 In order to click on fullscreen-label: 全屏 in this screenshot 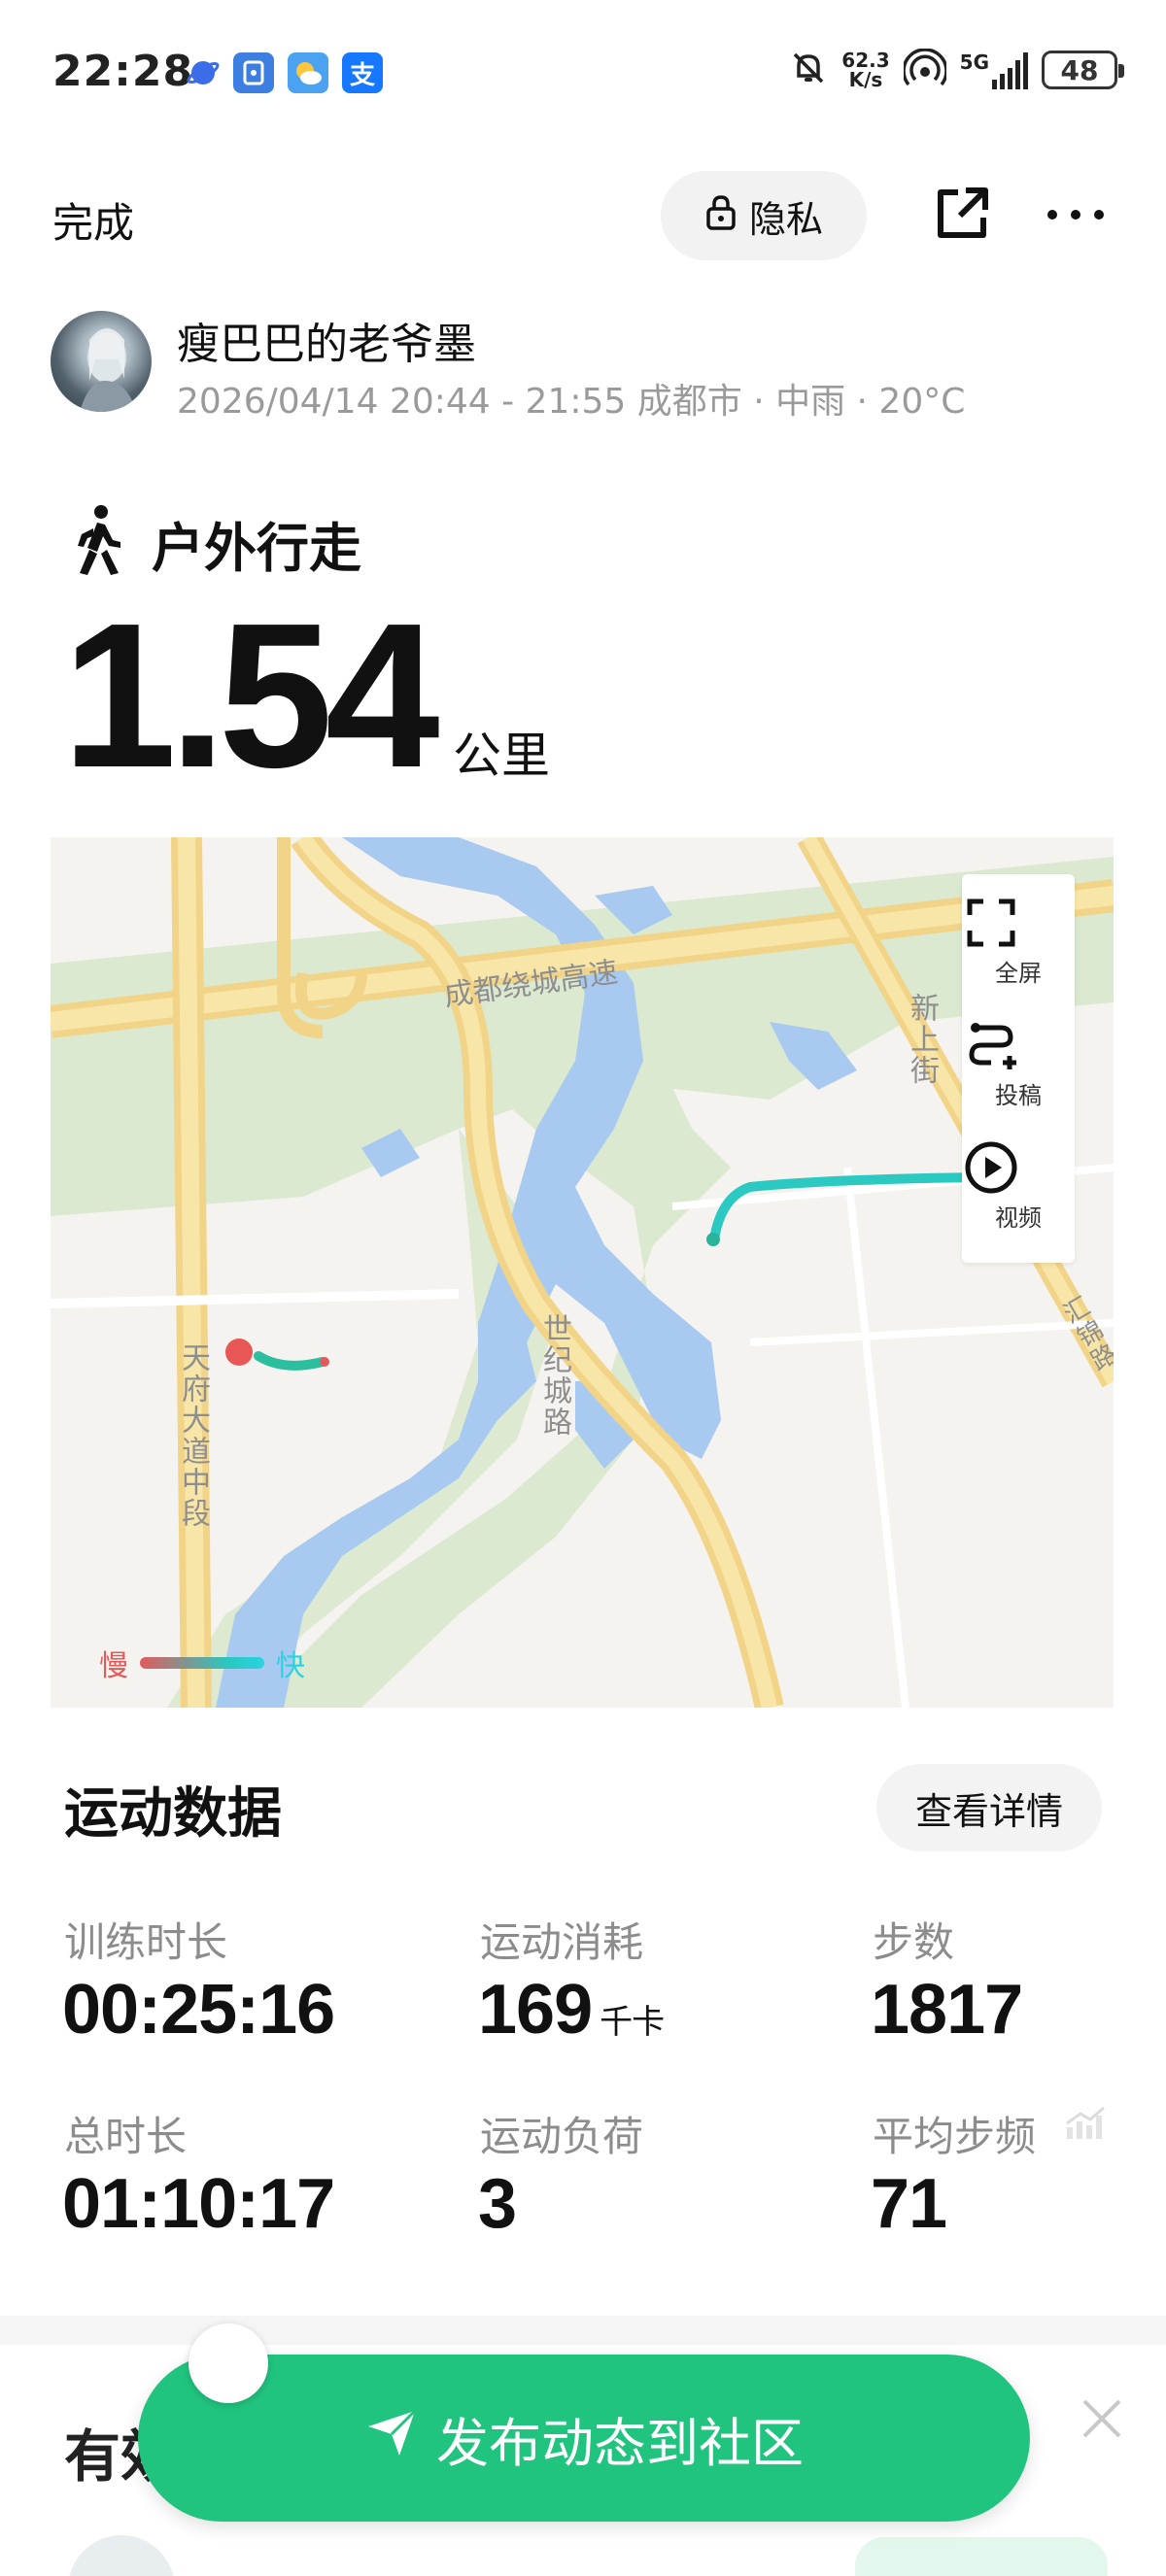, I will do `click(1018, 973)`.